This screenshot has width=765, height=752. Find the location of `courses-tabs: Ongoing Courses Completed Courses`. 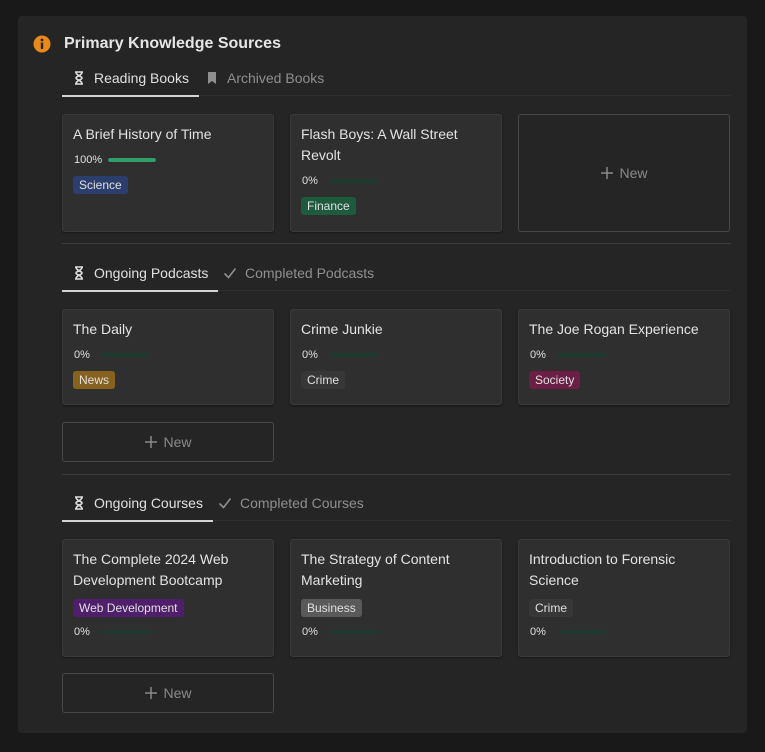

courses-tabs: Ongoing Courses Completed Courses is located at coordinates (396, 503).